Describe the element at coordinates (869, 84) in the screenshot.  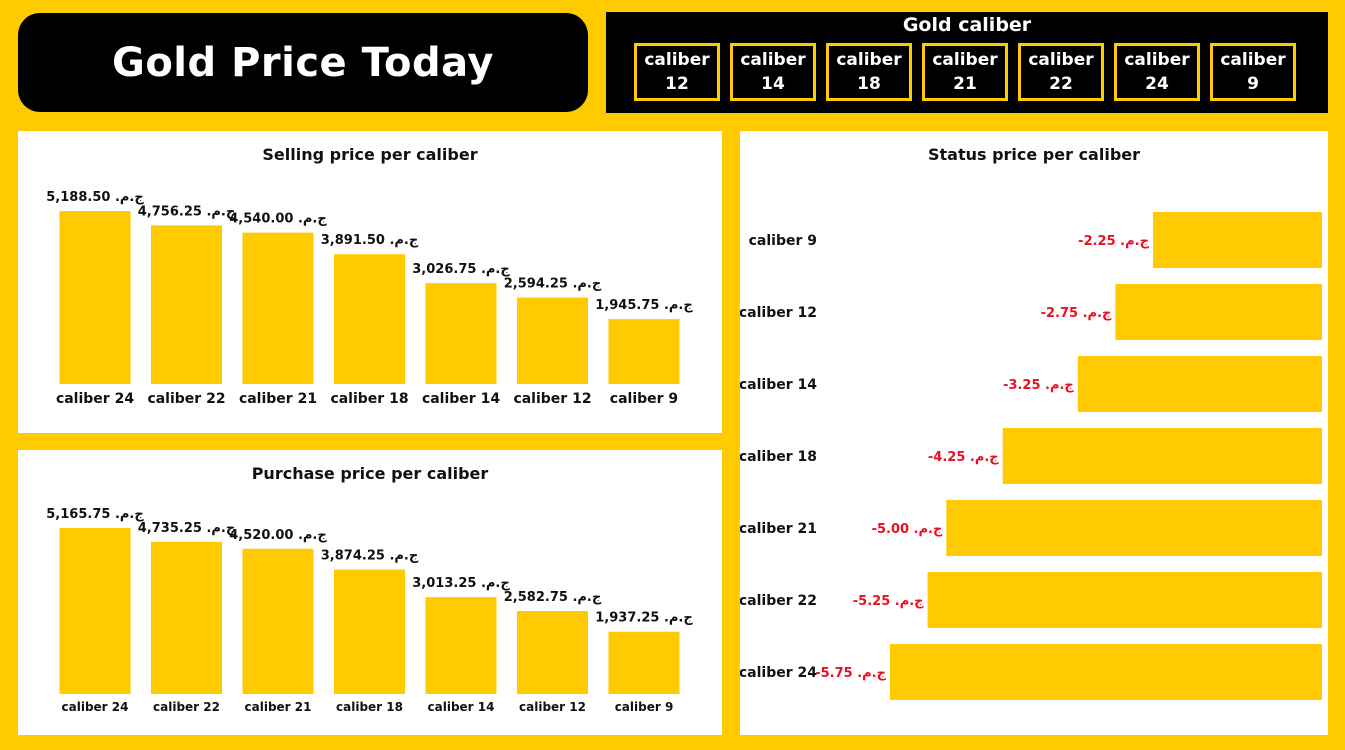
I see `slicer-item-value: 18` at that location.